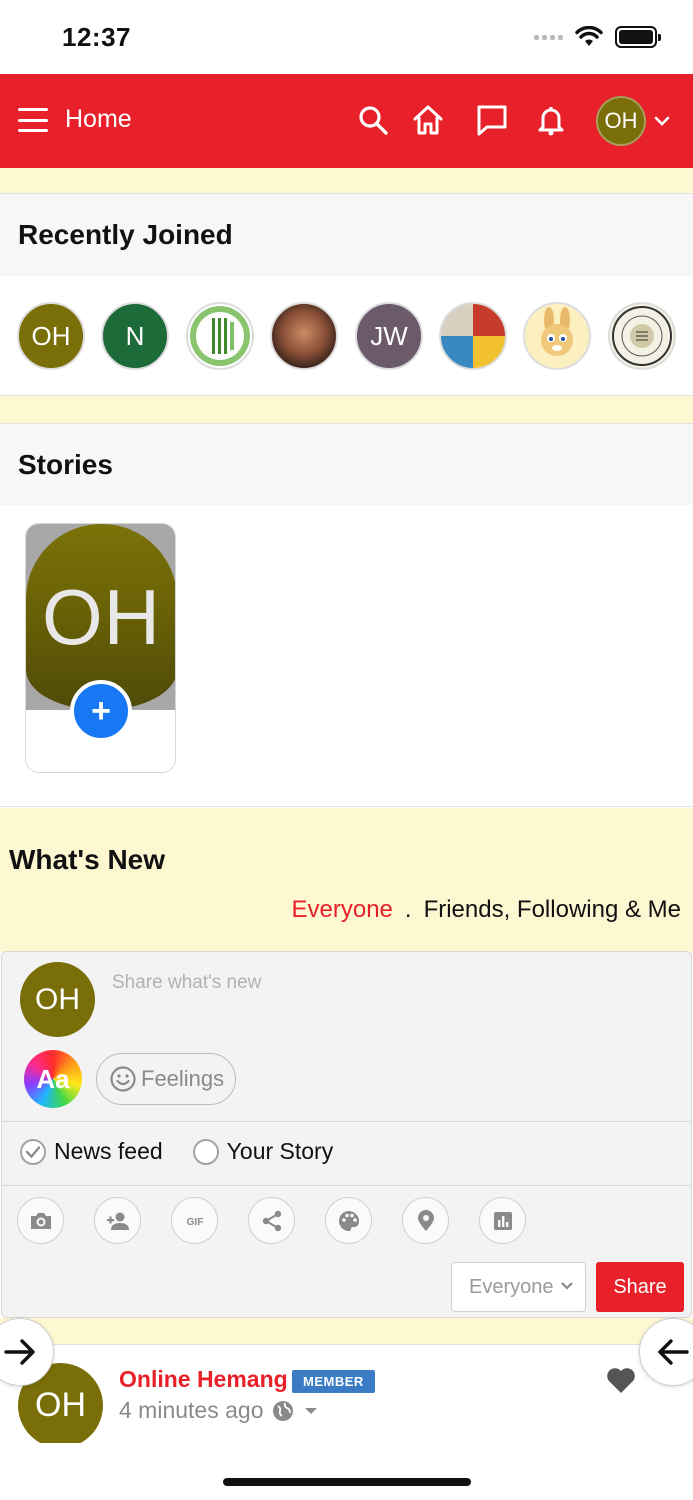  I want to click on member-avatar: N, so click(135, 336).